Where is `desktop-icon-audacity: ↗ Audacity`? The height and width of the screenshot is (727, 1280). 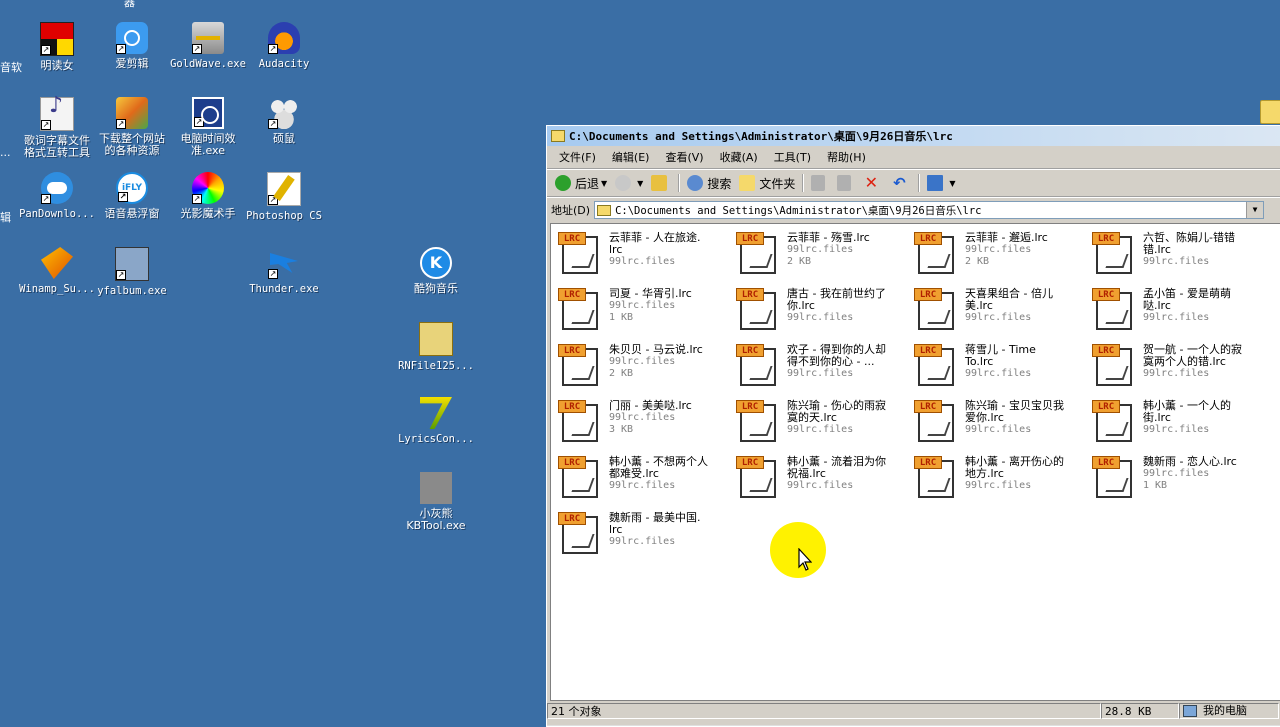
desktop-icon-audacity: ↗ Audacity is located at coordinates (284, 46).